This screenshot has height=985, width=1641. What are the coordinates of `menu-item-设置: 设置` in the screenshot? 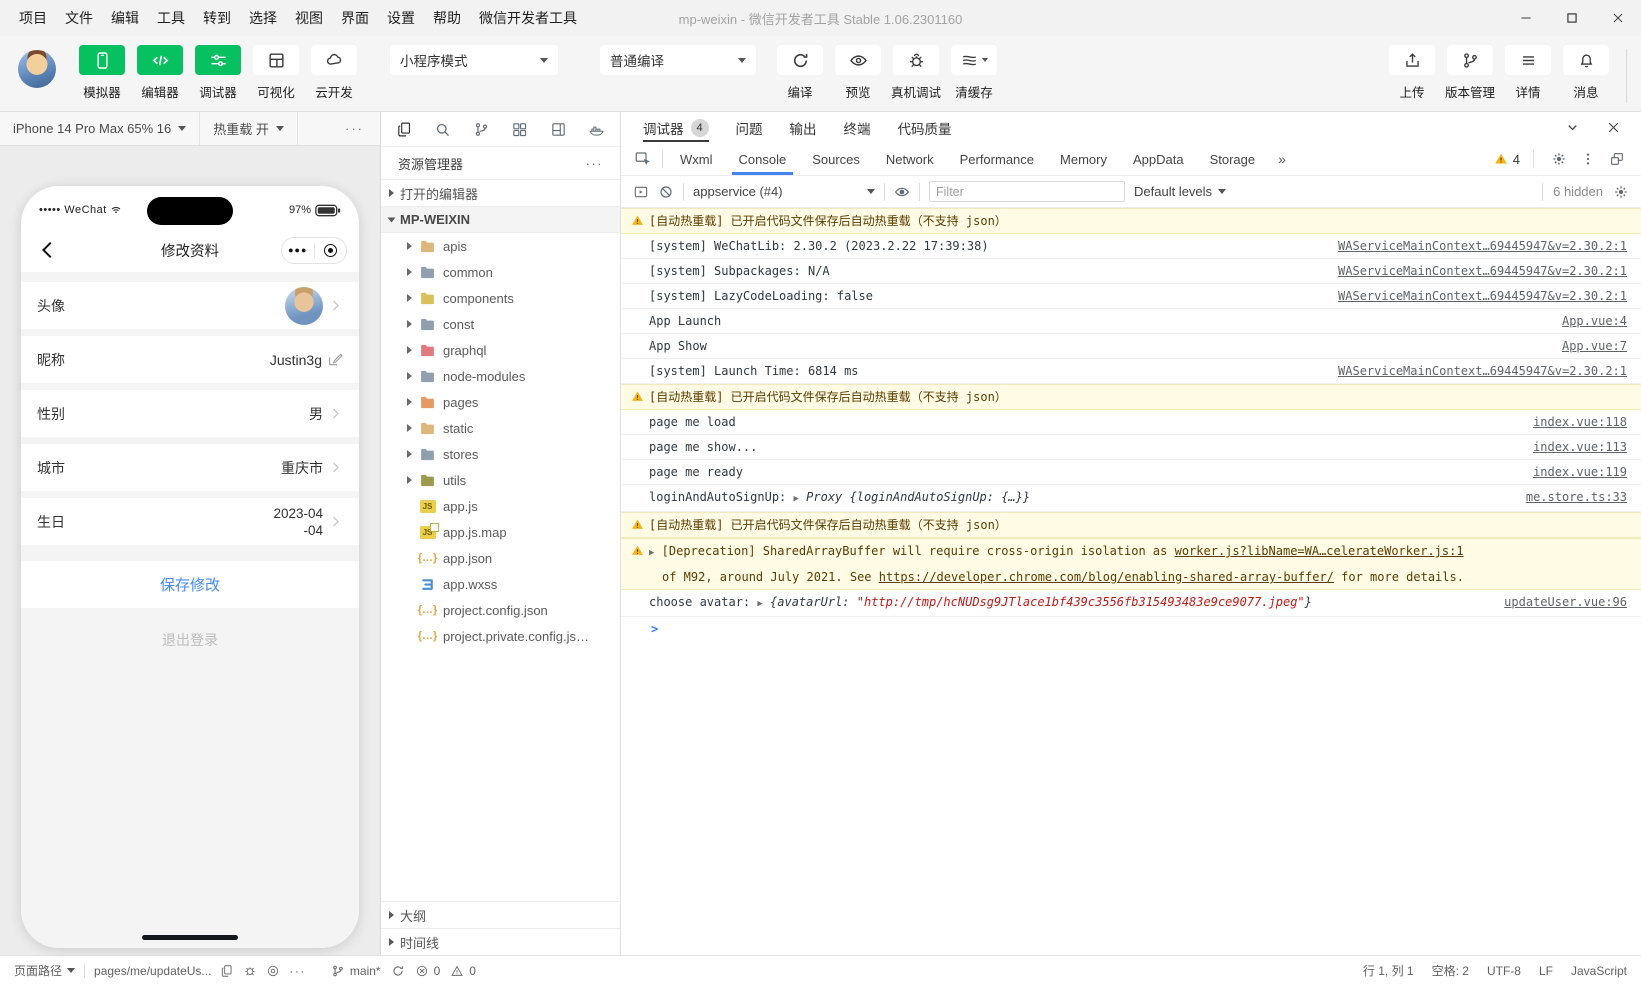 It's located at (401, 18).